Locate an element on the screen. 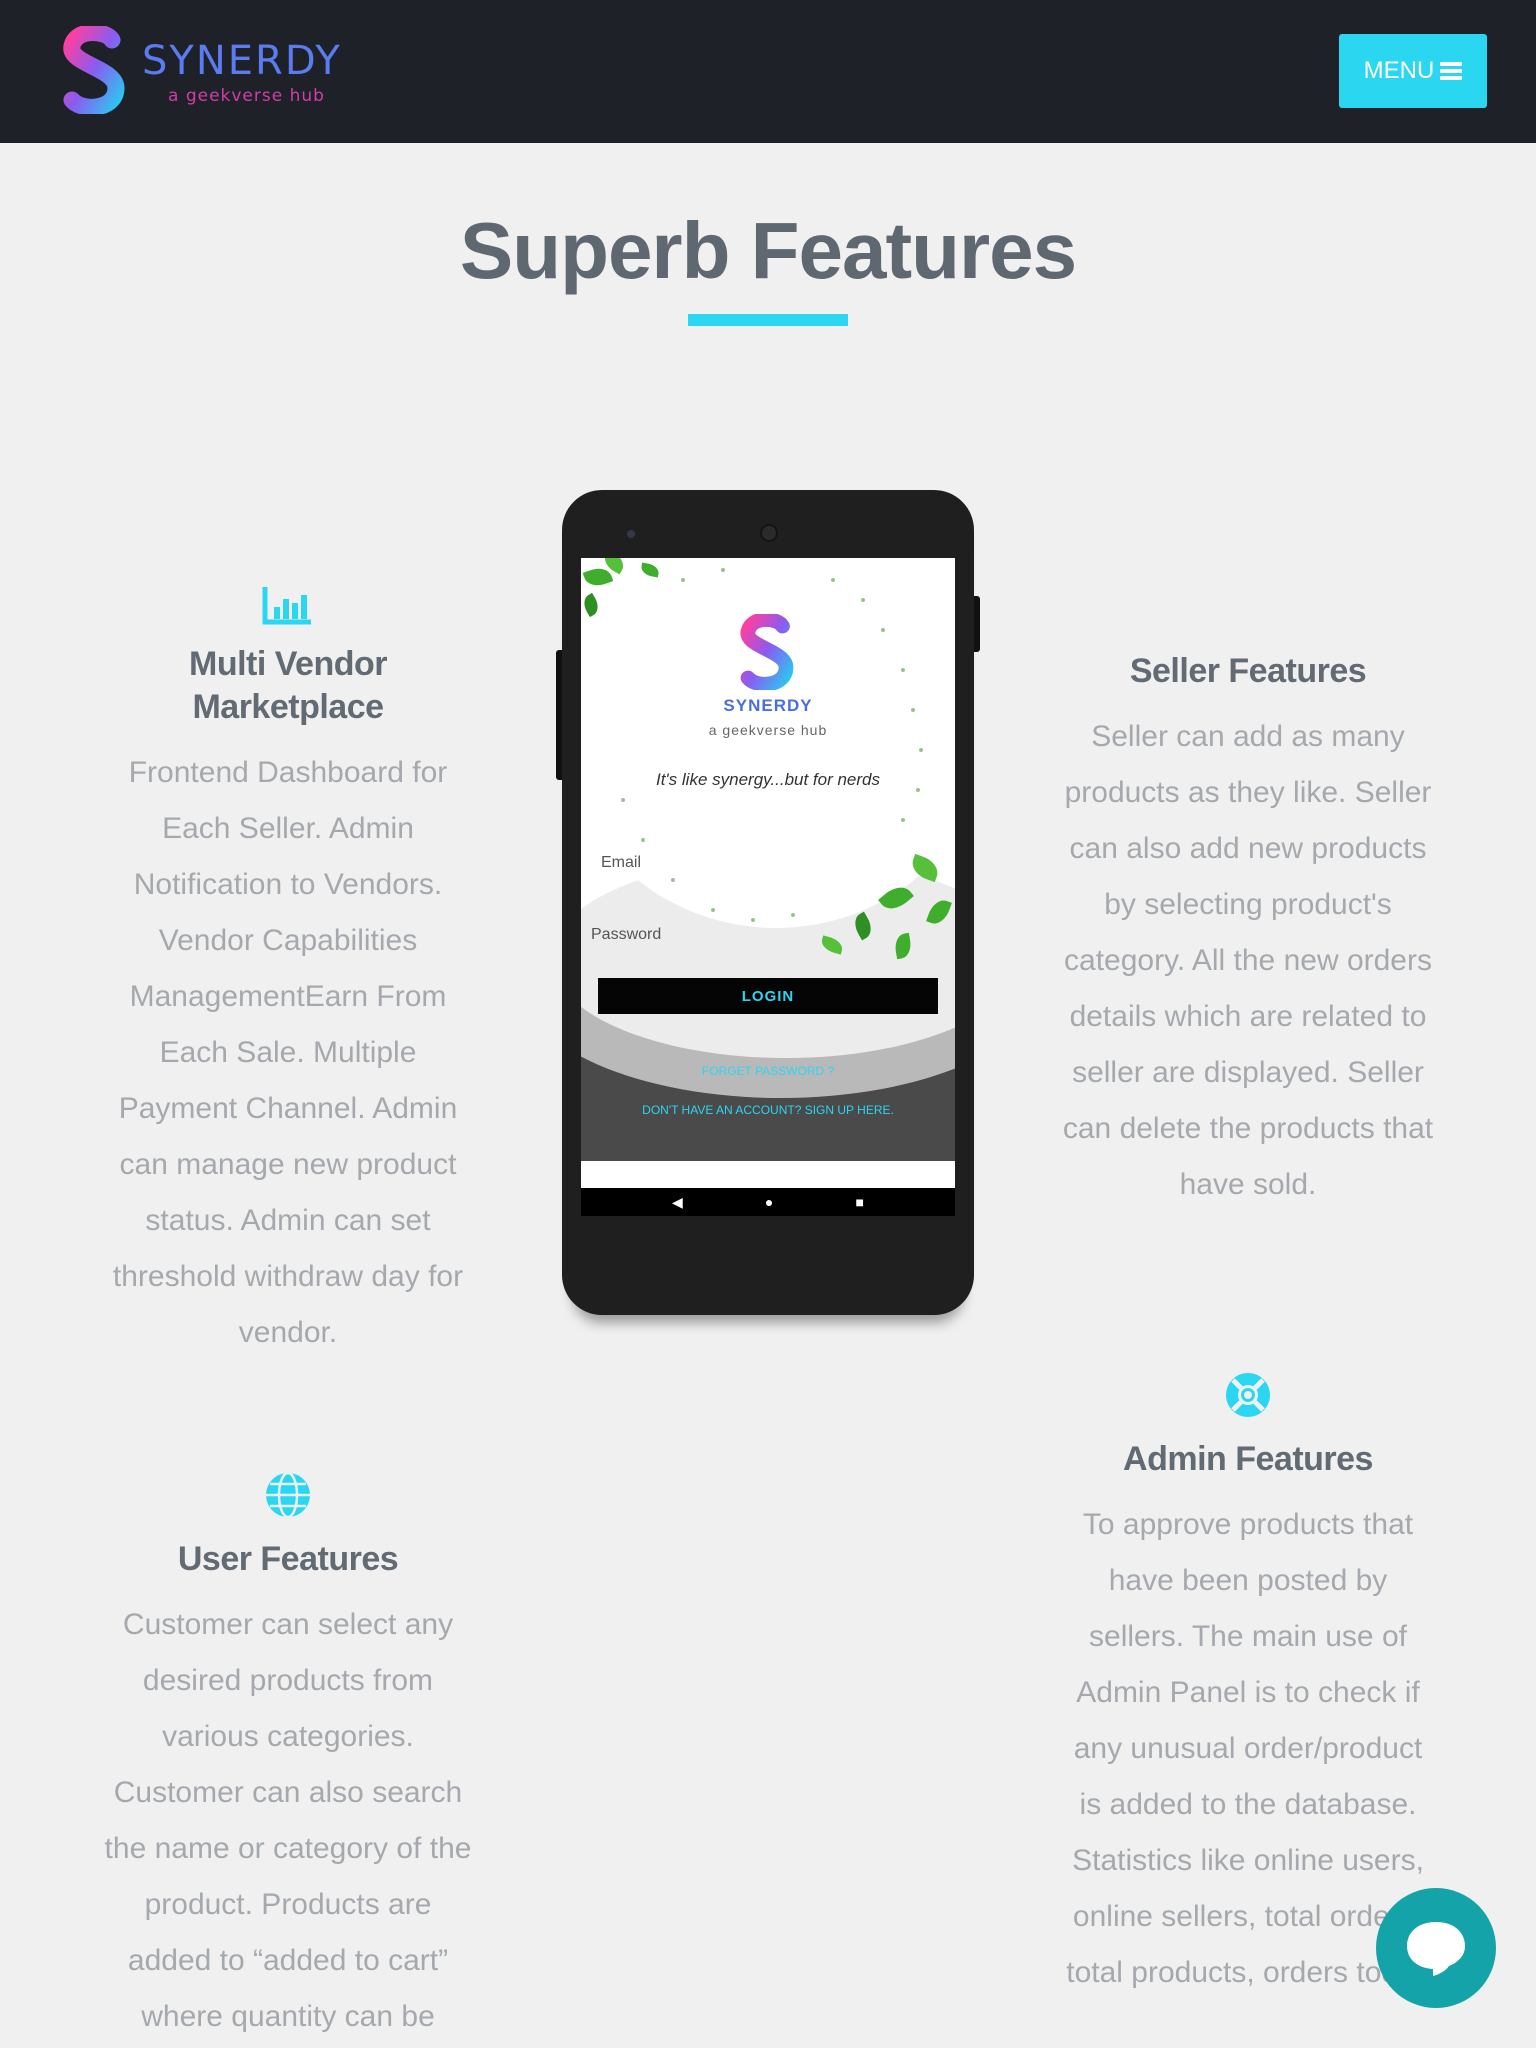  bar-chart-icon is located at coordinates (286, 606).